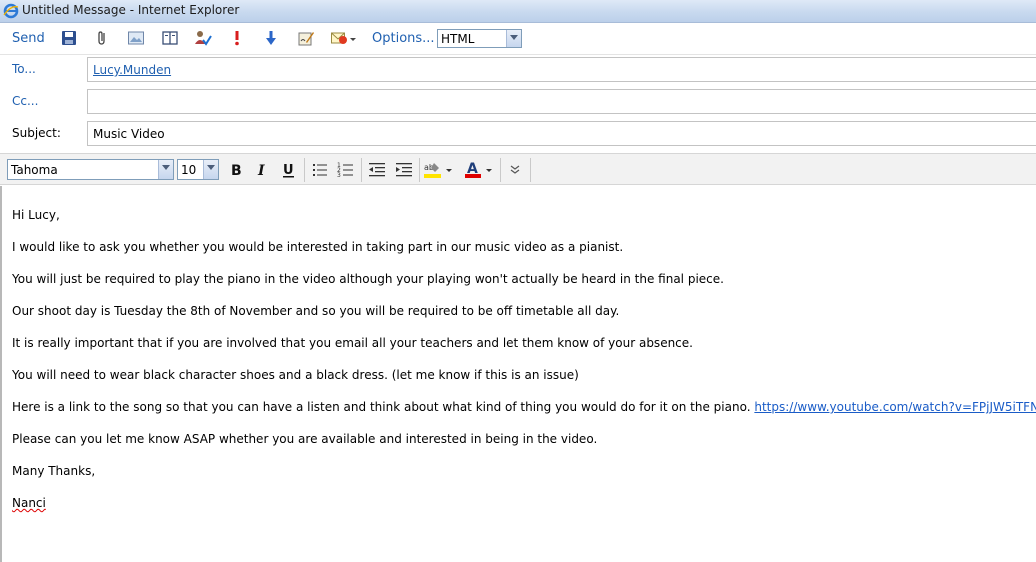  I want to click on low-importance-icon, so click(271, 38).